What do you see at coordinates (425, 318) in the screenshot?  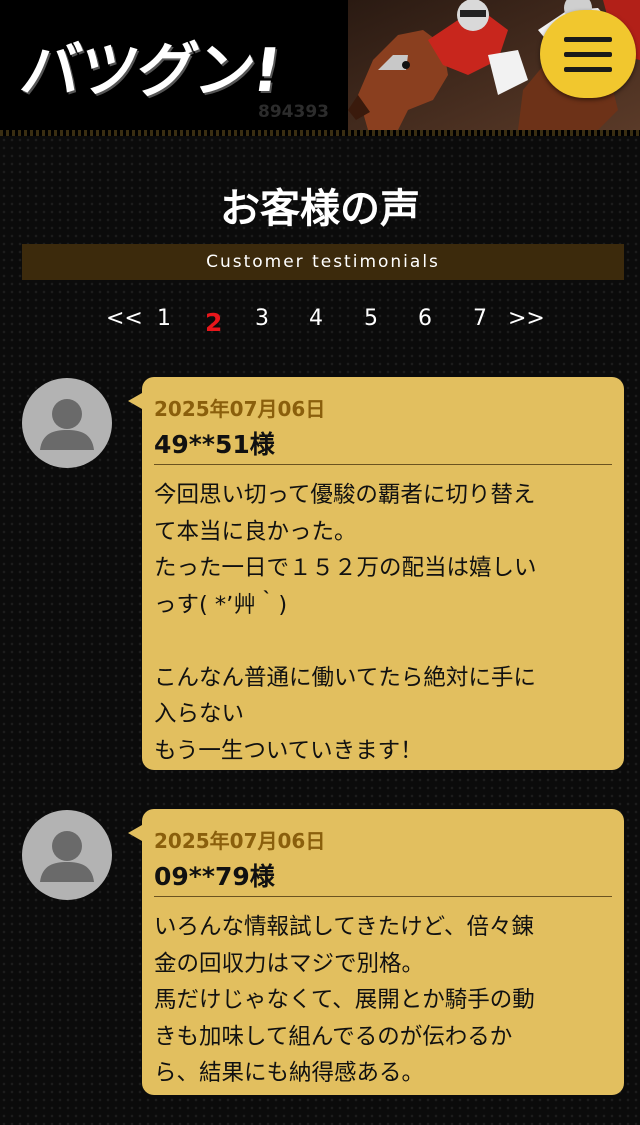 I see `pagination-page-6: 6` at bounding box center [425, 318].